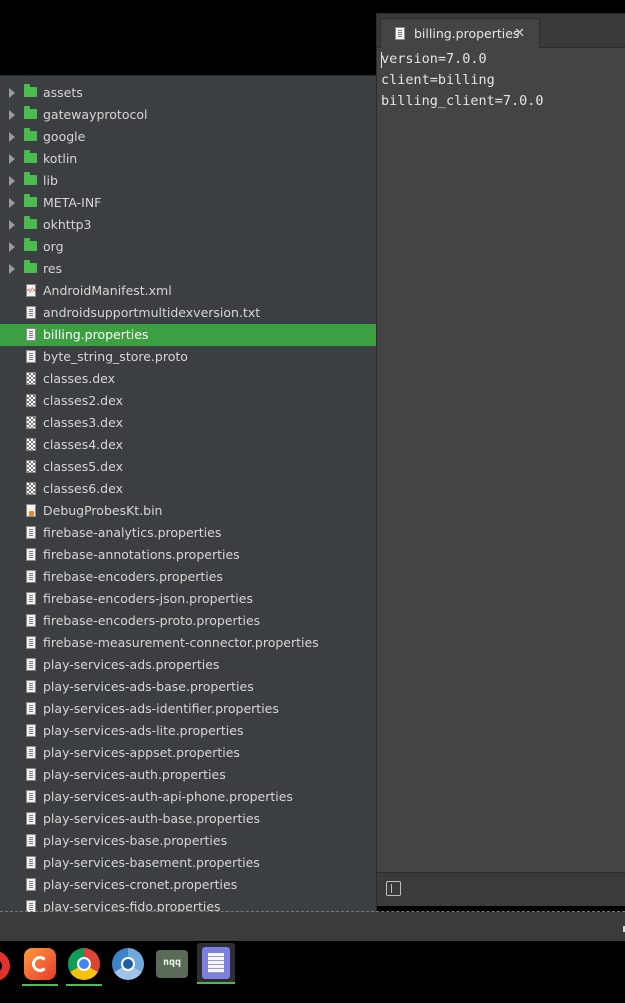  What do you see at coordinates (133, 576) in the screenshot?
I see `tree-item-label: firebase-encoders.properties` at bounding box center [133, 576].